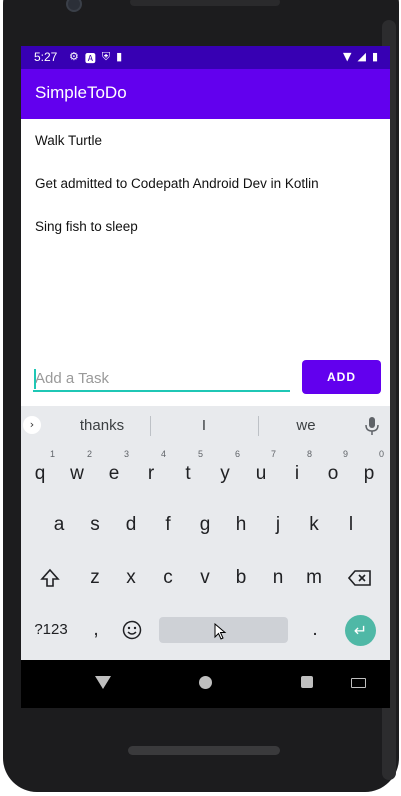  I want to click on suggestion-divider, so click(150, 426).